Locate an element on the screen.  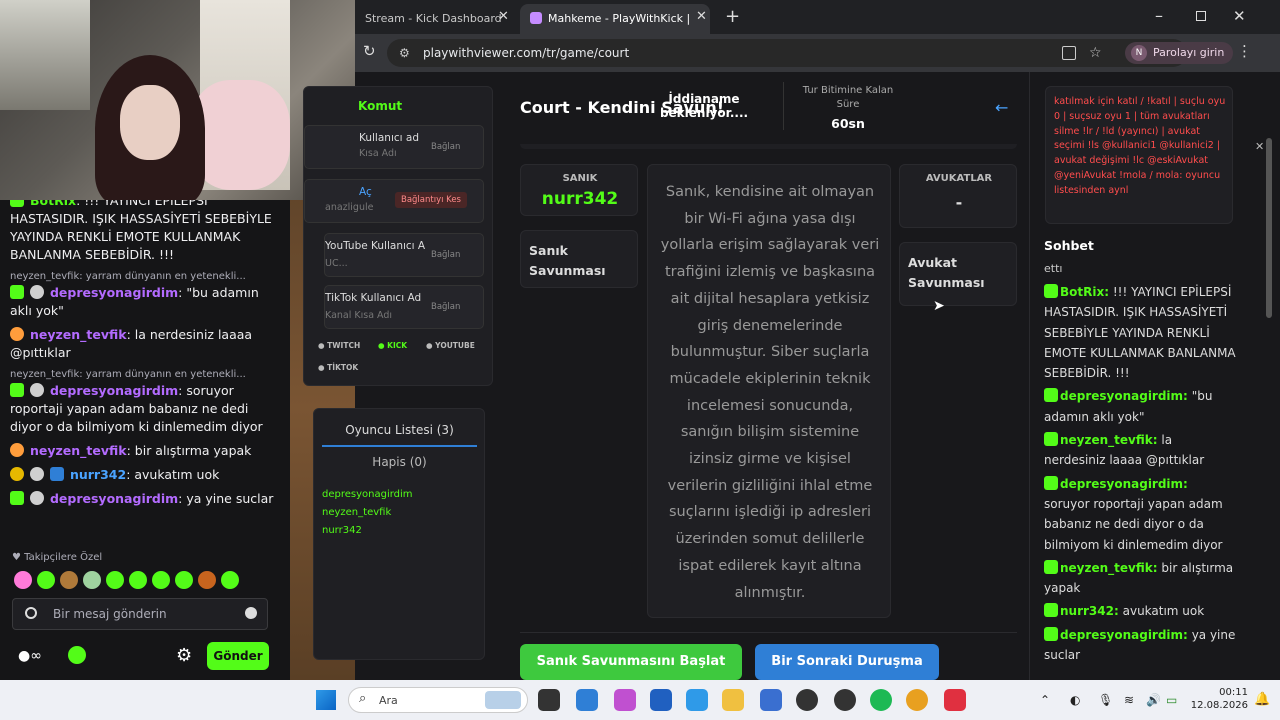
close-window-icon: ✕ is located at coordinates (1239, 16).